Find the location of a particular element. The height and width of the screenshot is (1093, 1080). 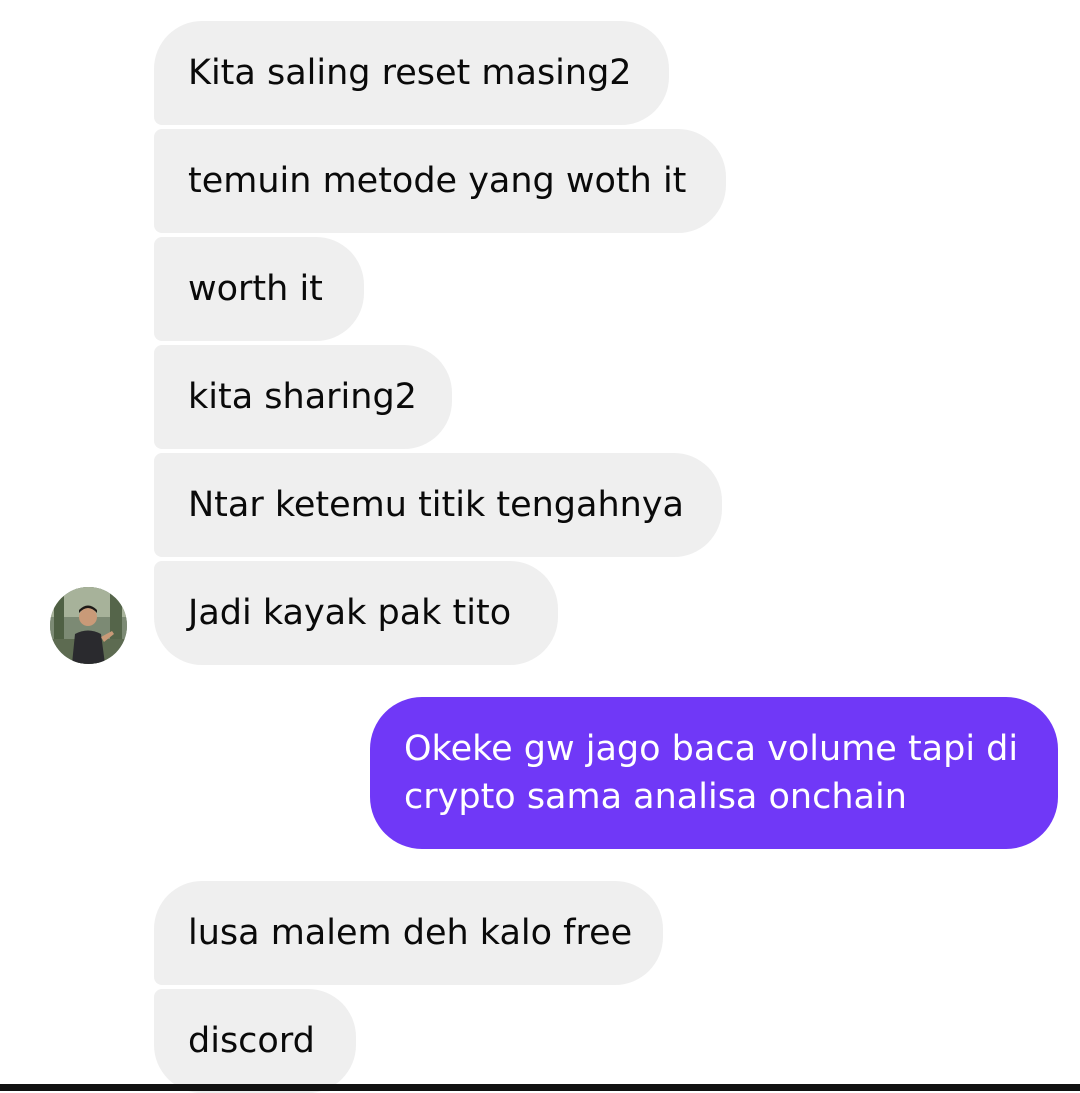

message-text: Ntar ketemu titik tengahnya is located at coordinates (436, 505).